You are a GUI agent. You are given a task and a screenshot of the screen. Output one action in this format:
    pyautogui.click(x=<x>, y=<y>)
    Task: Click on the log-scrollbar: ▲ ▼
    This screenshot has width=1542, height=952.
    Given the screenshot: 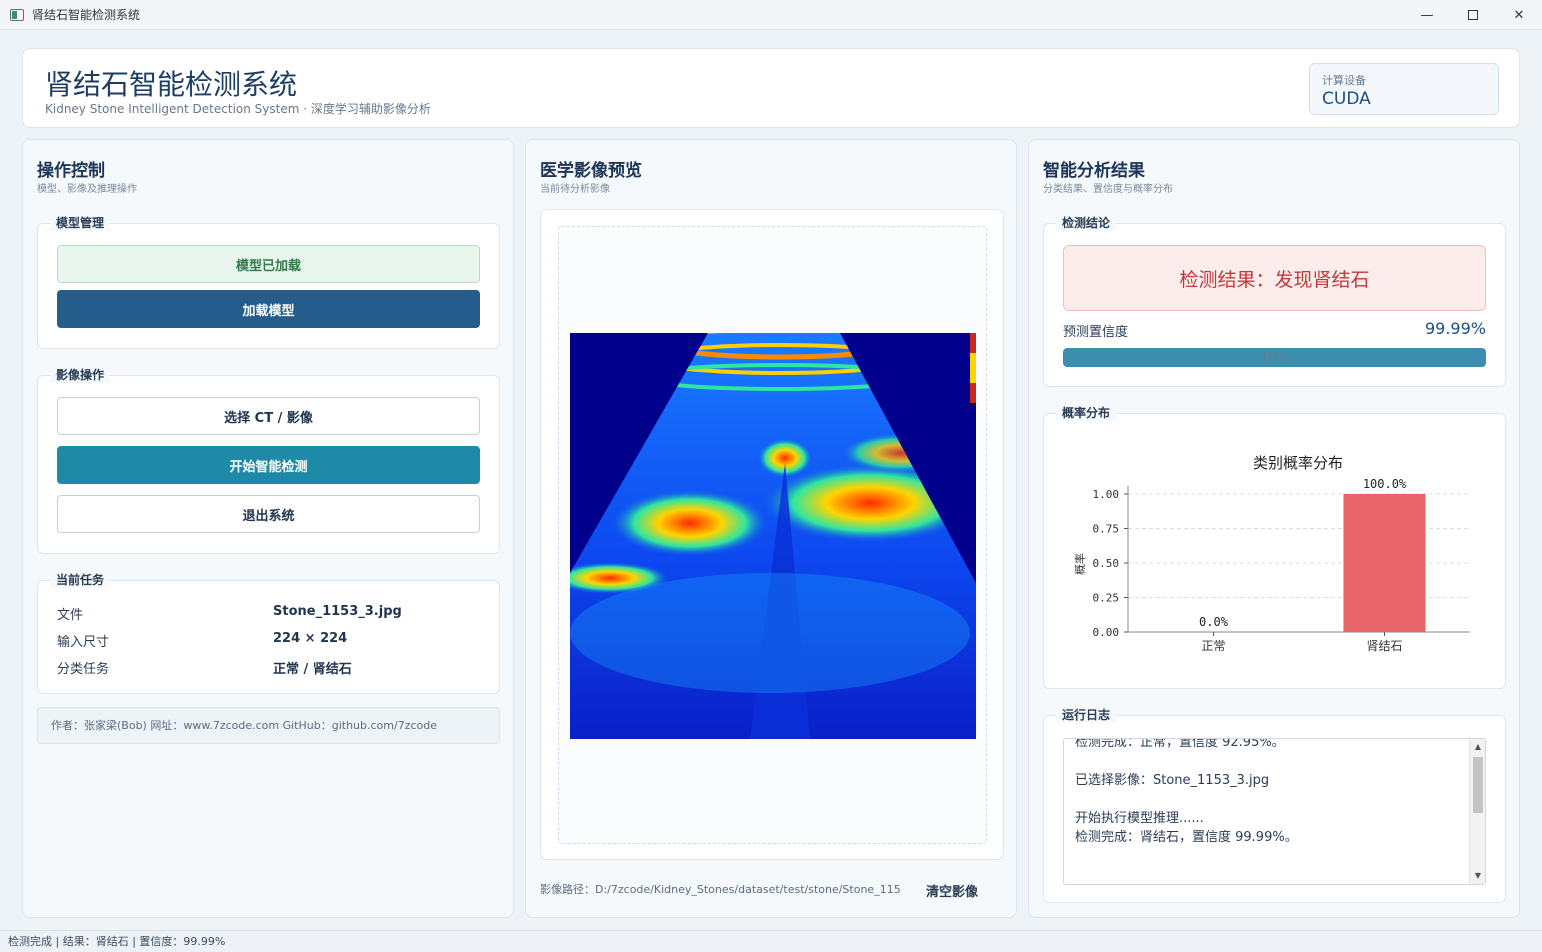 What is the action you would take?
    pyautogui.click(x=1477, y=811)
    